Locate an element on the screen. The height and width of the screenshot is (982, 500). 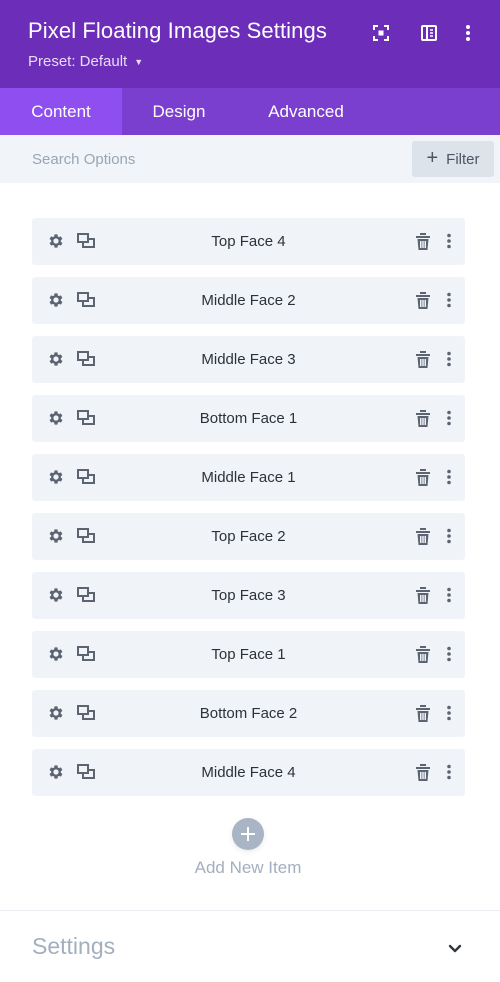
tab-content: Content is located at coordinates (61, 111).